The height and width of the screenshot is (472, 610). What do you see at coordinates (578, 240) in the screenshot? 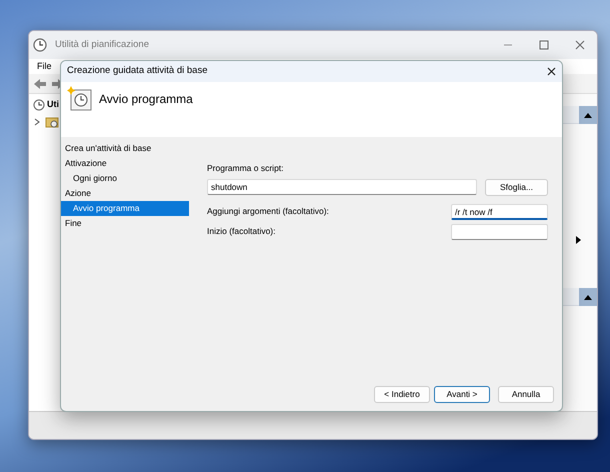
I see `caret-right-icon` at bounding box center [578, 240].